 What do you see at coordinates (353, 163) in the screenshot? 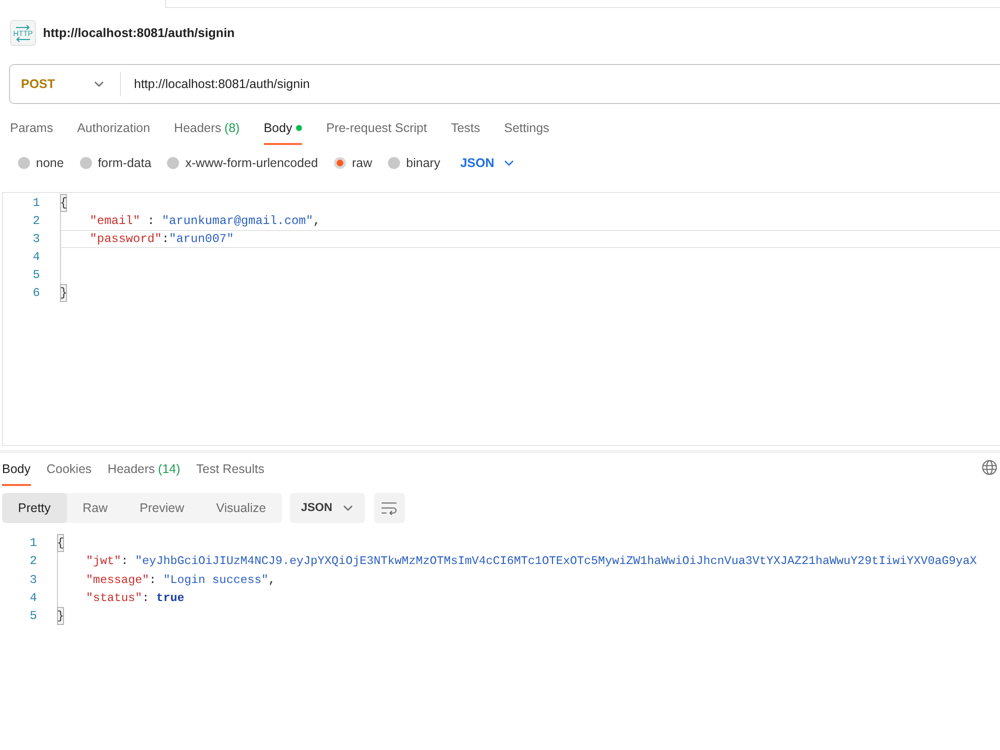
I see `body-type-option: raw` at bounding box center [353, 163].